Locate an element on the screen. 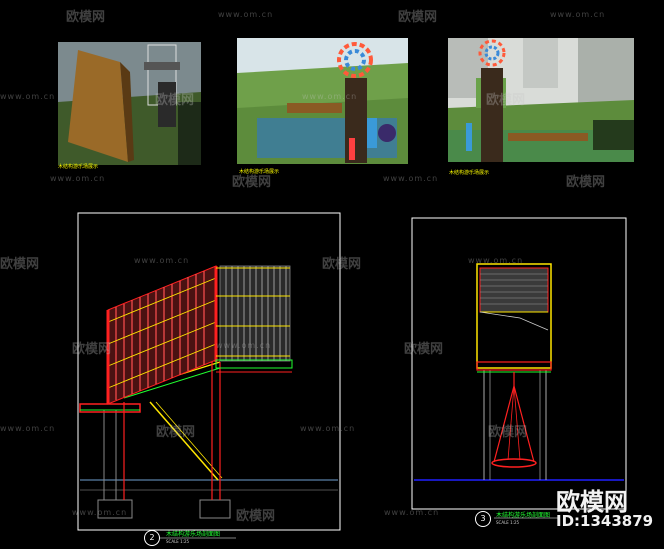 The height and width of the screenshot is (549, 664). drawing-3-title: 木结构游乐场剖面图 is located at coordinates (523, 515).